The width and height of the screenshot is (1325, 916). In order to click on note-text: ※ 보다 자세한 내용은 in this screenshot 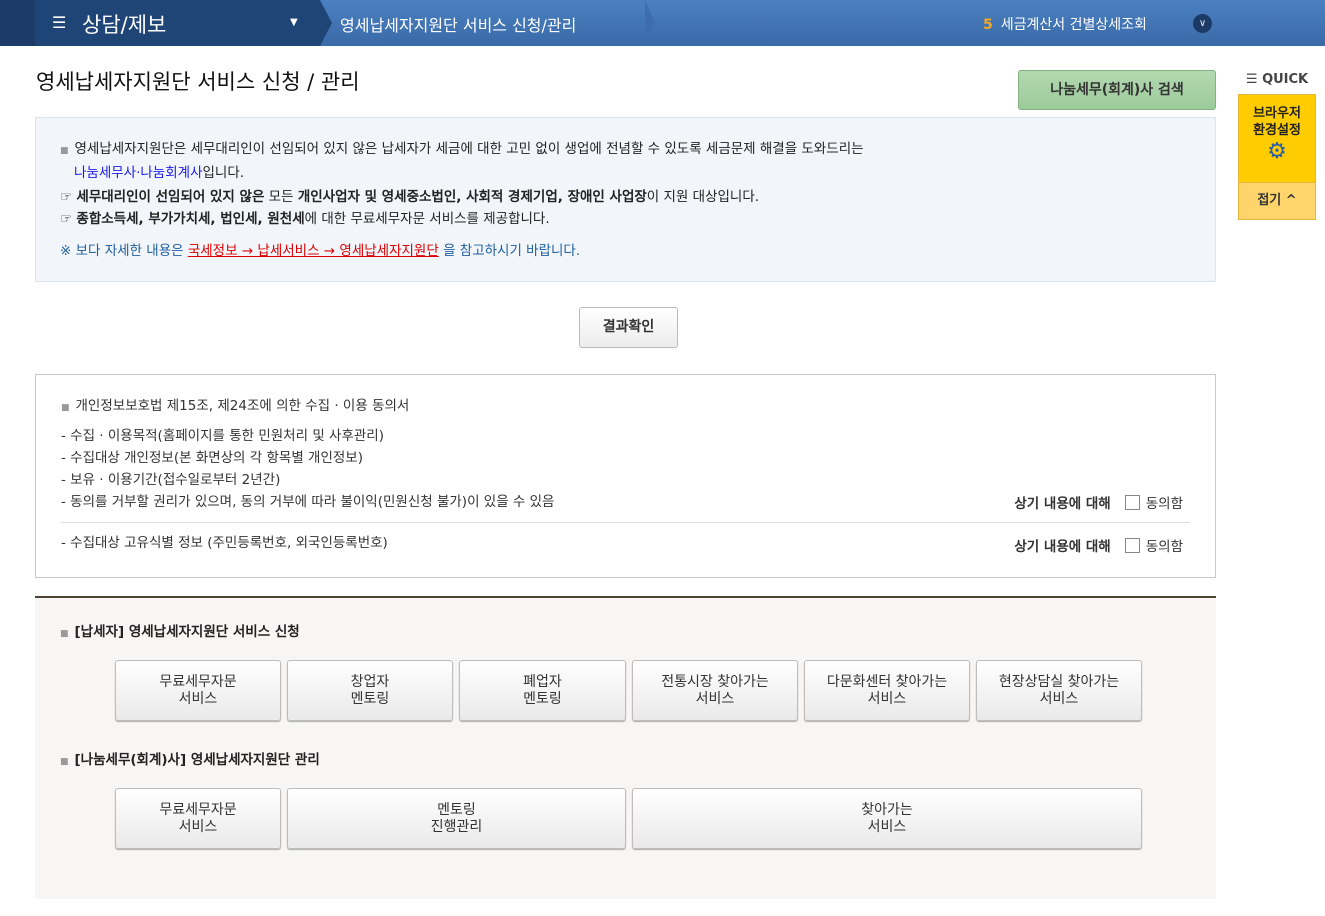, I will do `click(124, 251)`.